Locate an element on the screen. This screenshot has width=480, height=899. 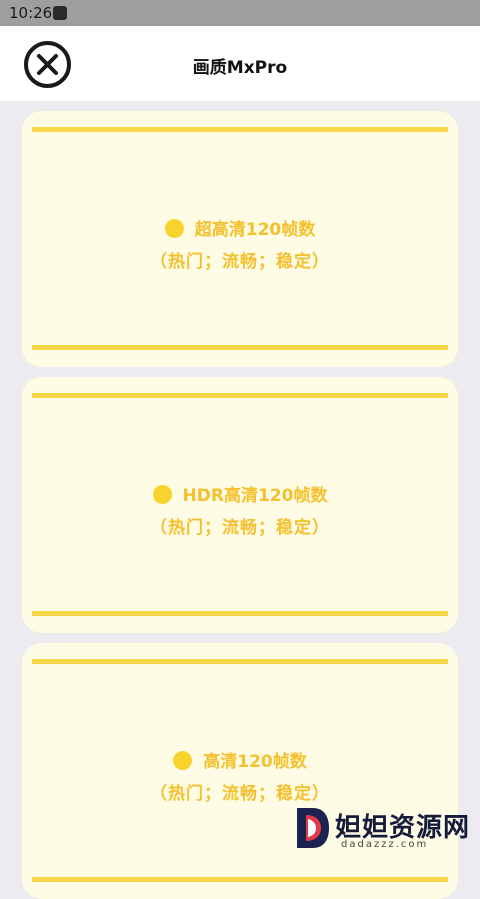
option-label-row: 高清120帧数 is located at coordinates (240, 759).